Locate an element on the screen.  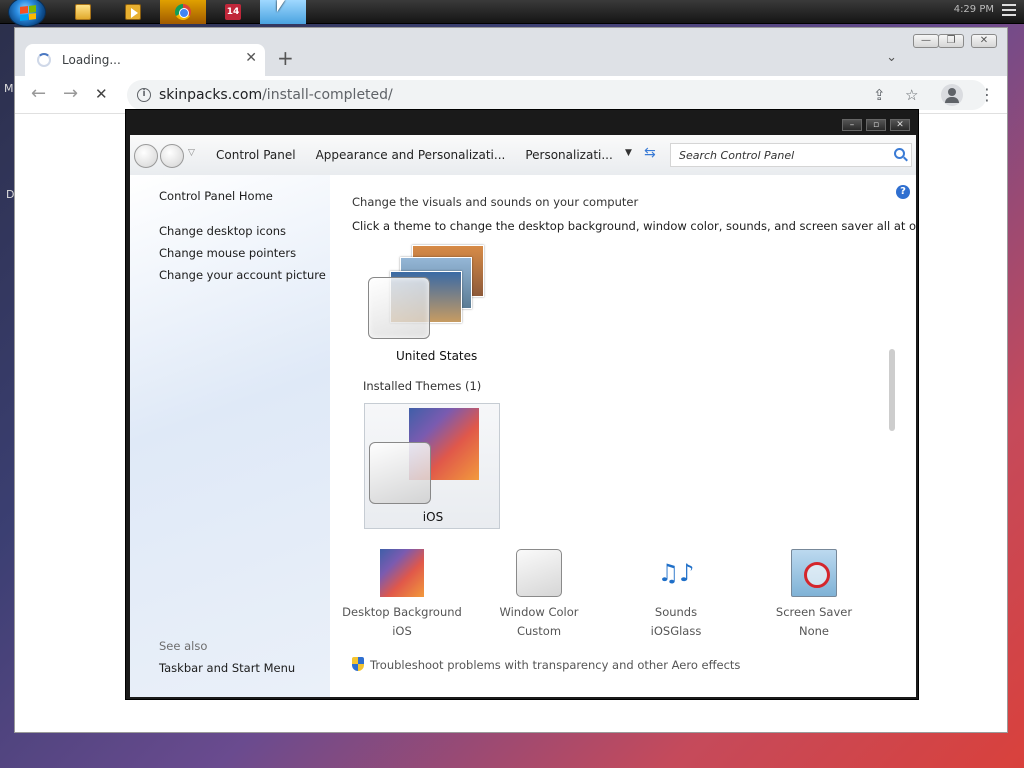
sounds-icon: ♫♪ is located at coordinates (676, 573).